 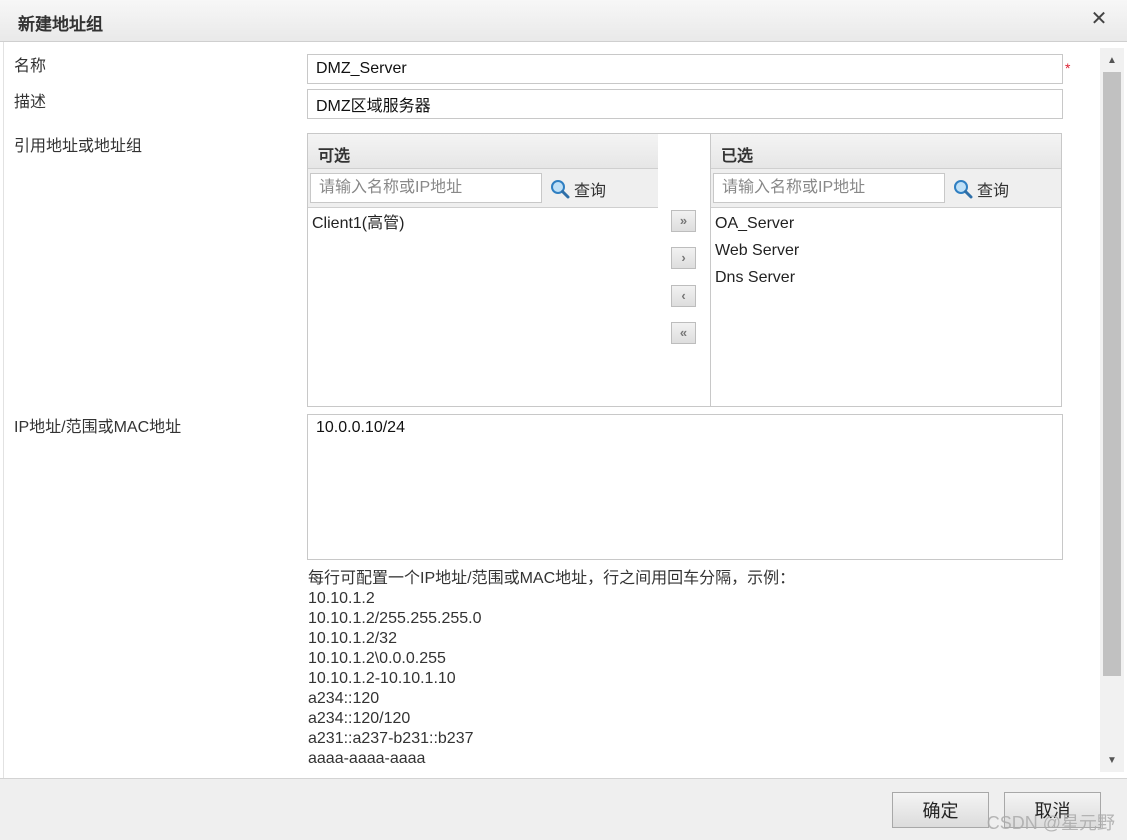 What do you see at coordinates (367, 758) in the screenshot?
I see `help-line: aaaa-aaaa-aaaa` at bounding box center [367, 758].